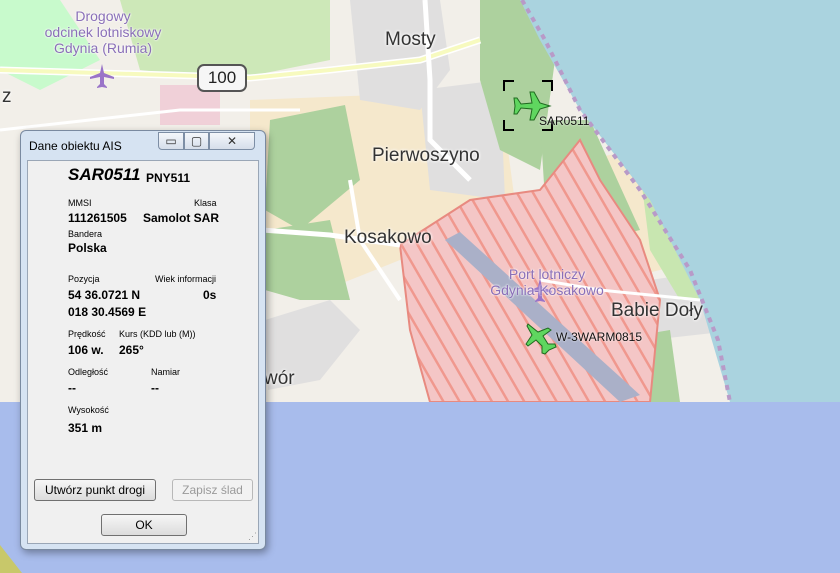 This screenshot has height=573, width=840. I want to click on vessel-callsign: PNY511, so click(168, 178).